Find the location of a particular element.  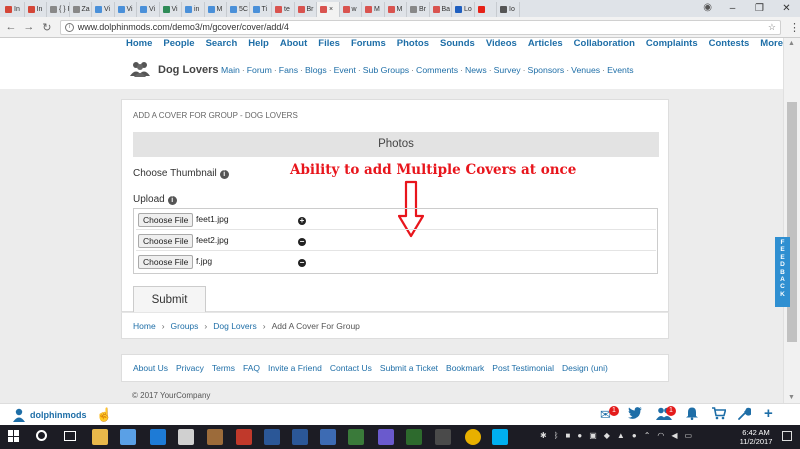

nav-link-sounds: Sounds is located at coordinates (457, 44).